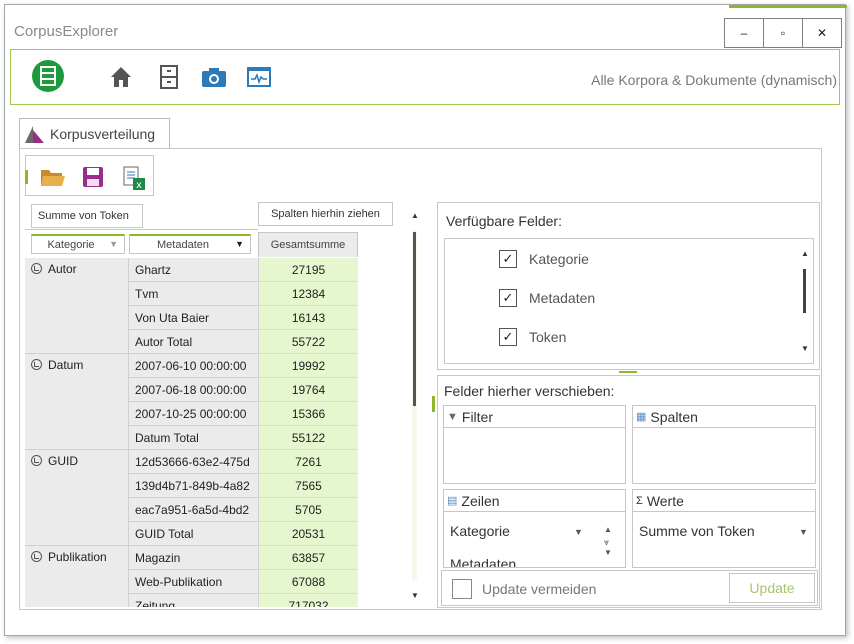  What do you see at coordinates (724, 444) in the screenshot?
I see `columns-zone: ▦ Spalten` at bounding box center [724, 444].